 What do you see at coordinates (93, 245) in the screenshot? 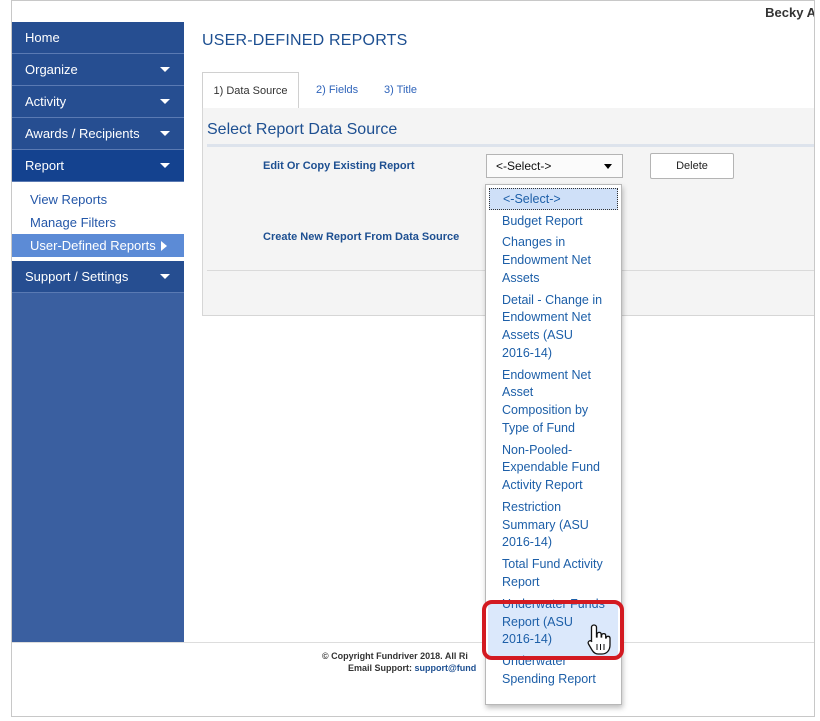
I see `submenu-item-label: User-Defined Reports` at bounding box center [93, 245].